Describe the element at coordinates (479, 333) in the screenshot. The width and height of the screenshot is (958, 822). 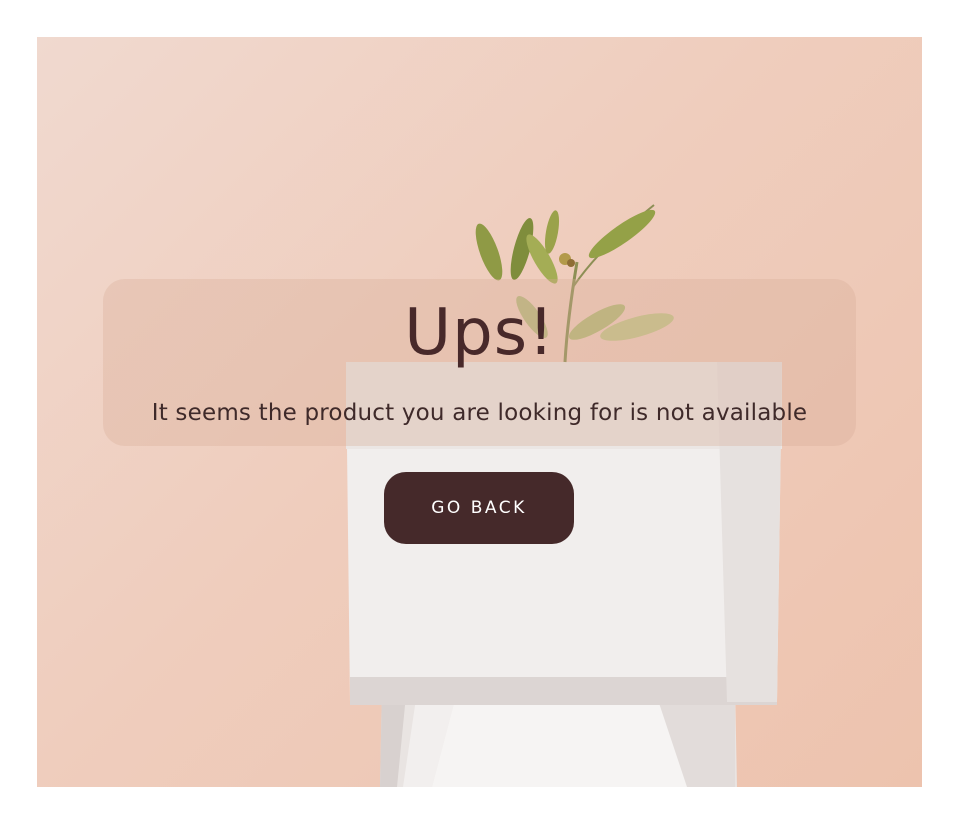
I see `page-title: Ups!` at that location.